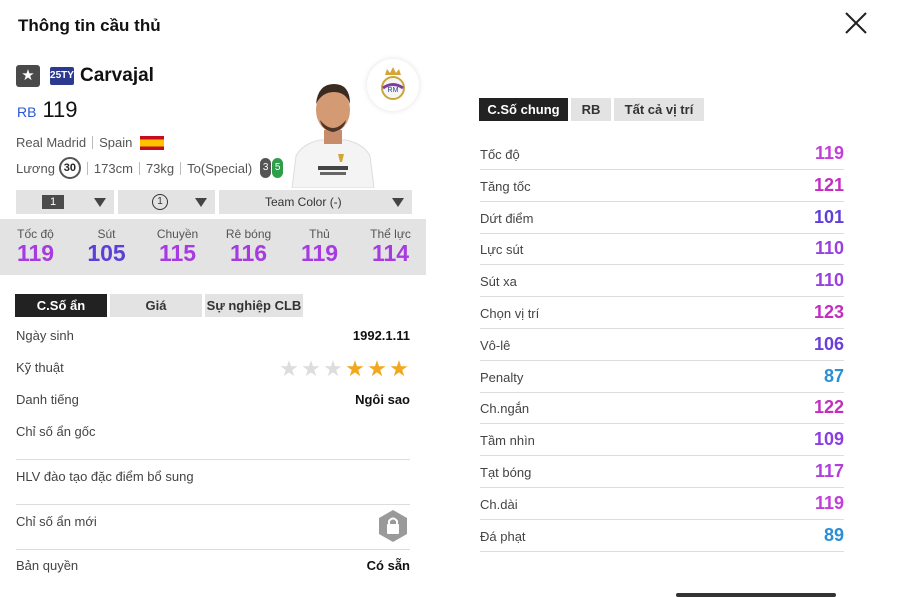 The width and height of the screenshot is (900, 597). I want to click on tab-club-career: Sự nghiệp CLB, so click(254, 305).